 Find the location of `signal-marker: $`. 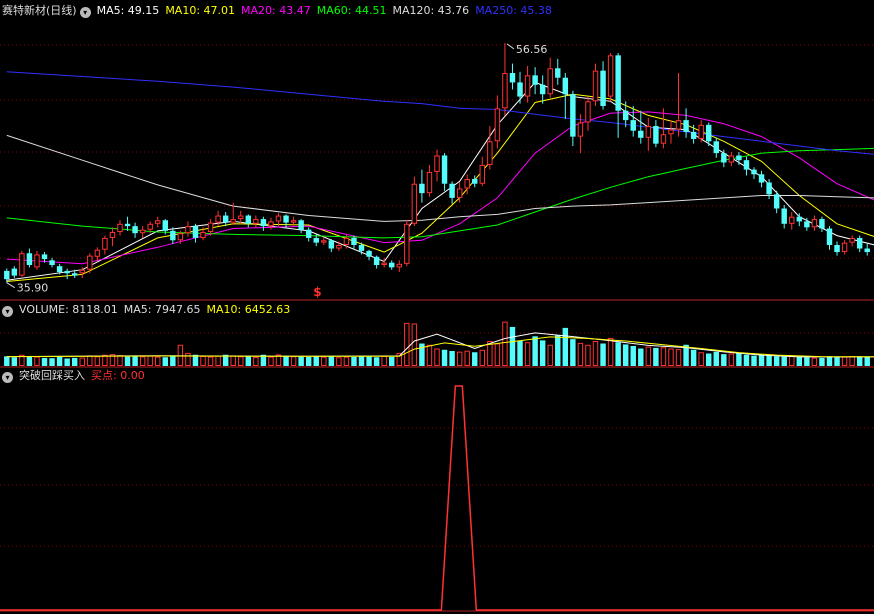

signal-marker: $ is located at coordinates (317, 292).